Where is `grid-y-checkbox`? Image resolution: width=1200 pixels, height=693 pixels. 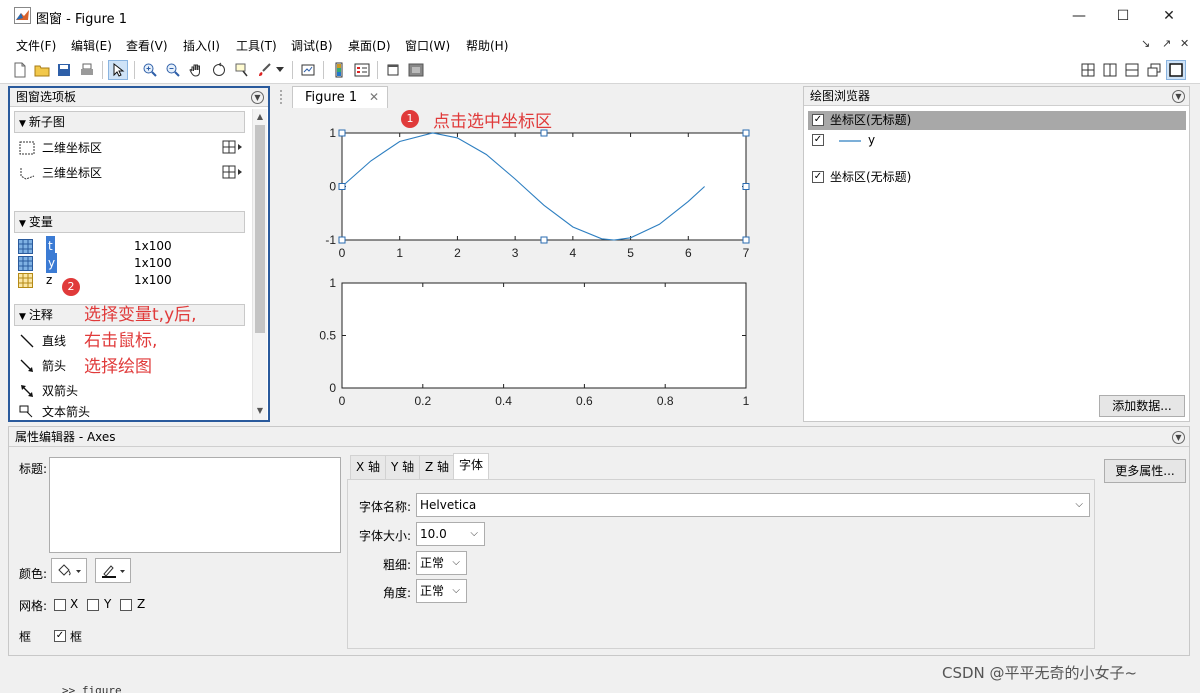 grid-y-checkbox is located at coordinates (93, 605).